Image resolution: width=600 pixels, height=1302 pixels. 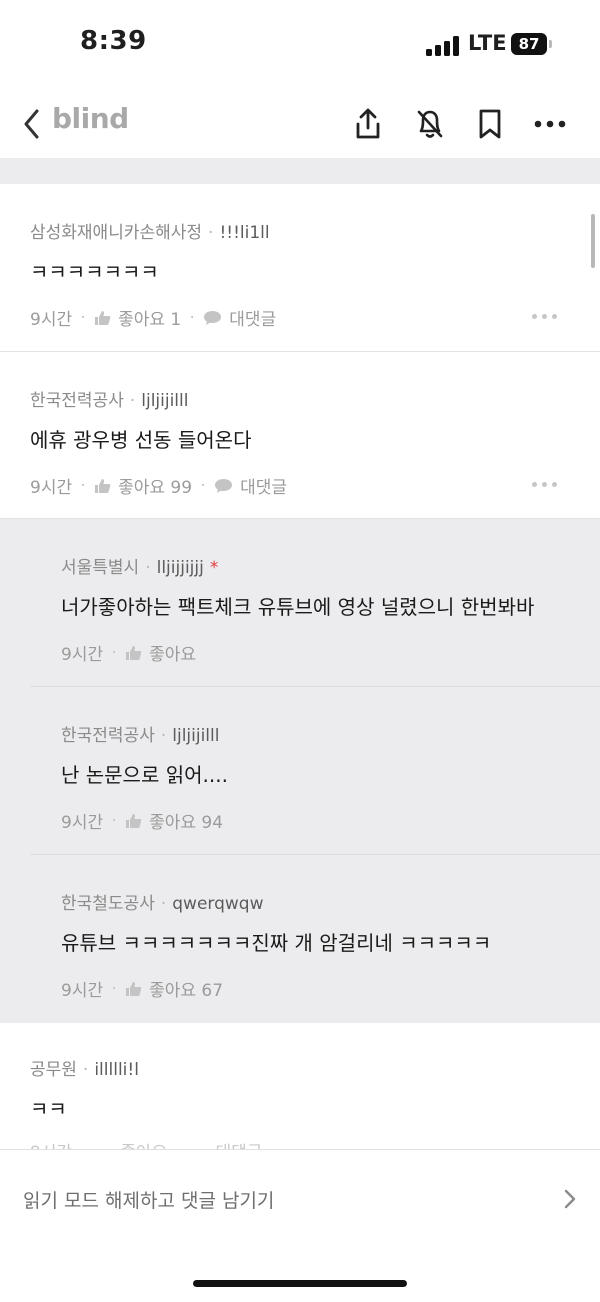 What do you see at coordinates (100, 568) in the screenshot?
I see `company-name: 서울특별시` at bounding box center [100, 568].